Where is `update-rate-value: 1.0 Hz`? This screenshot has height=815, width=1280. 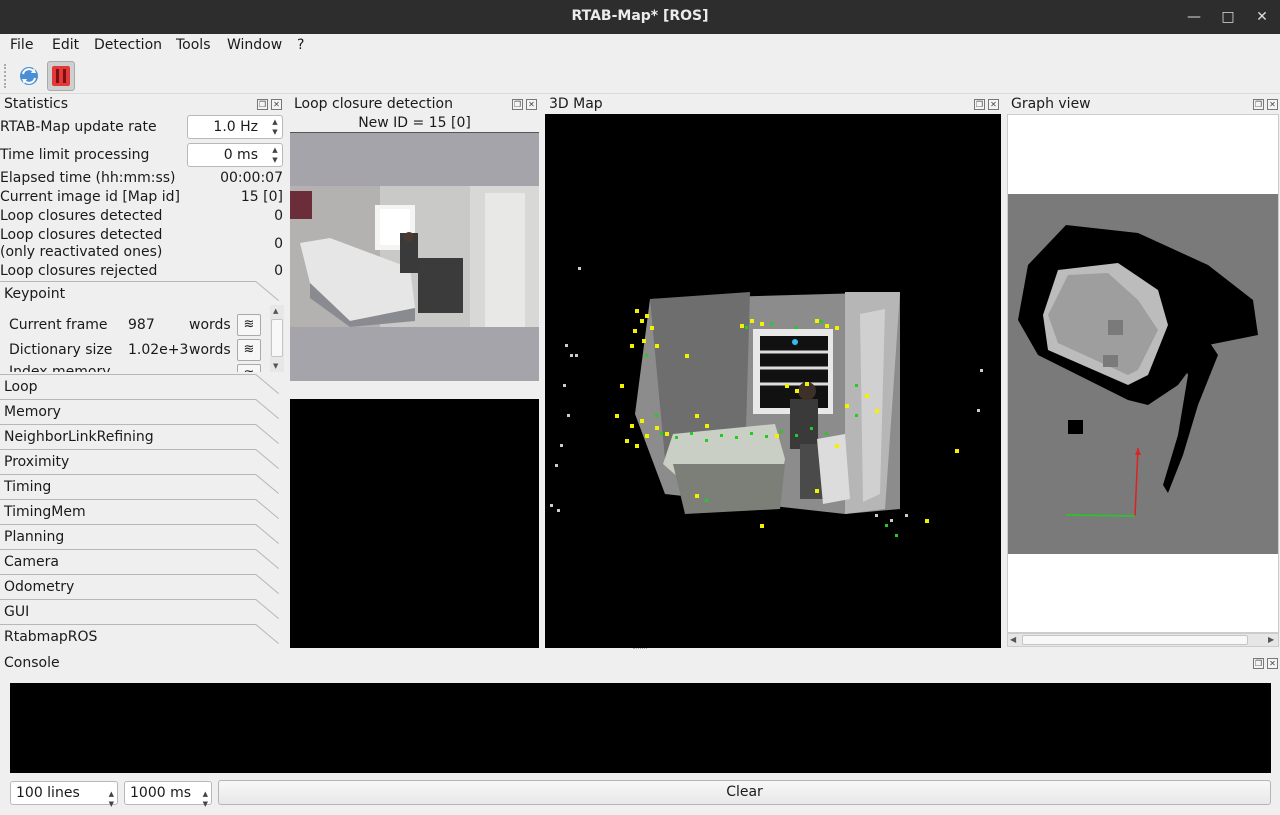 update-rate-value: 1.0 Hz is located at coordinates (235, 127).